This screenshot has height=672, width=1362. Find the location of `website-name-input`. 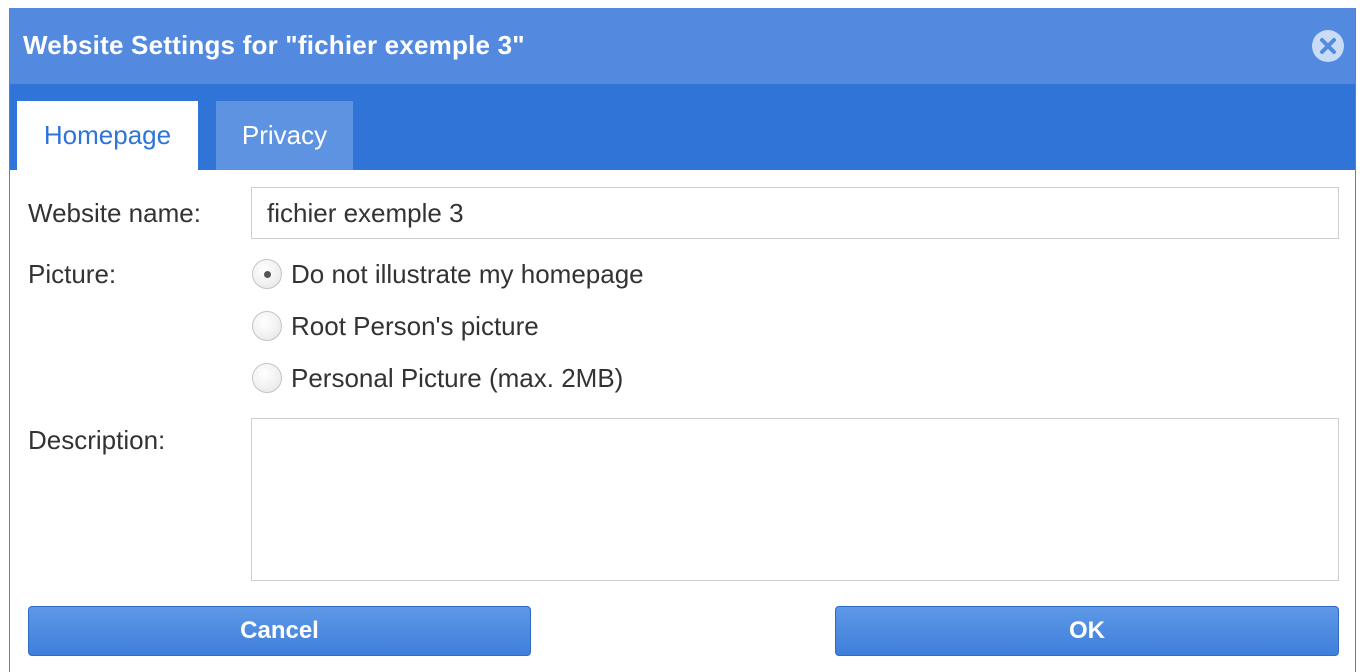

website-name-input is located at coordinates (795, 213).